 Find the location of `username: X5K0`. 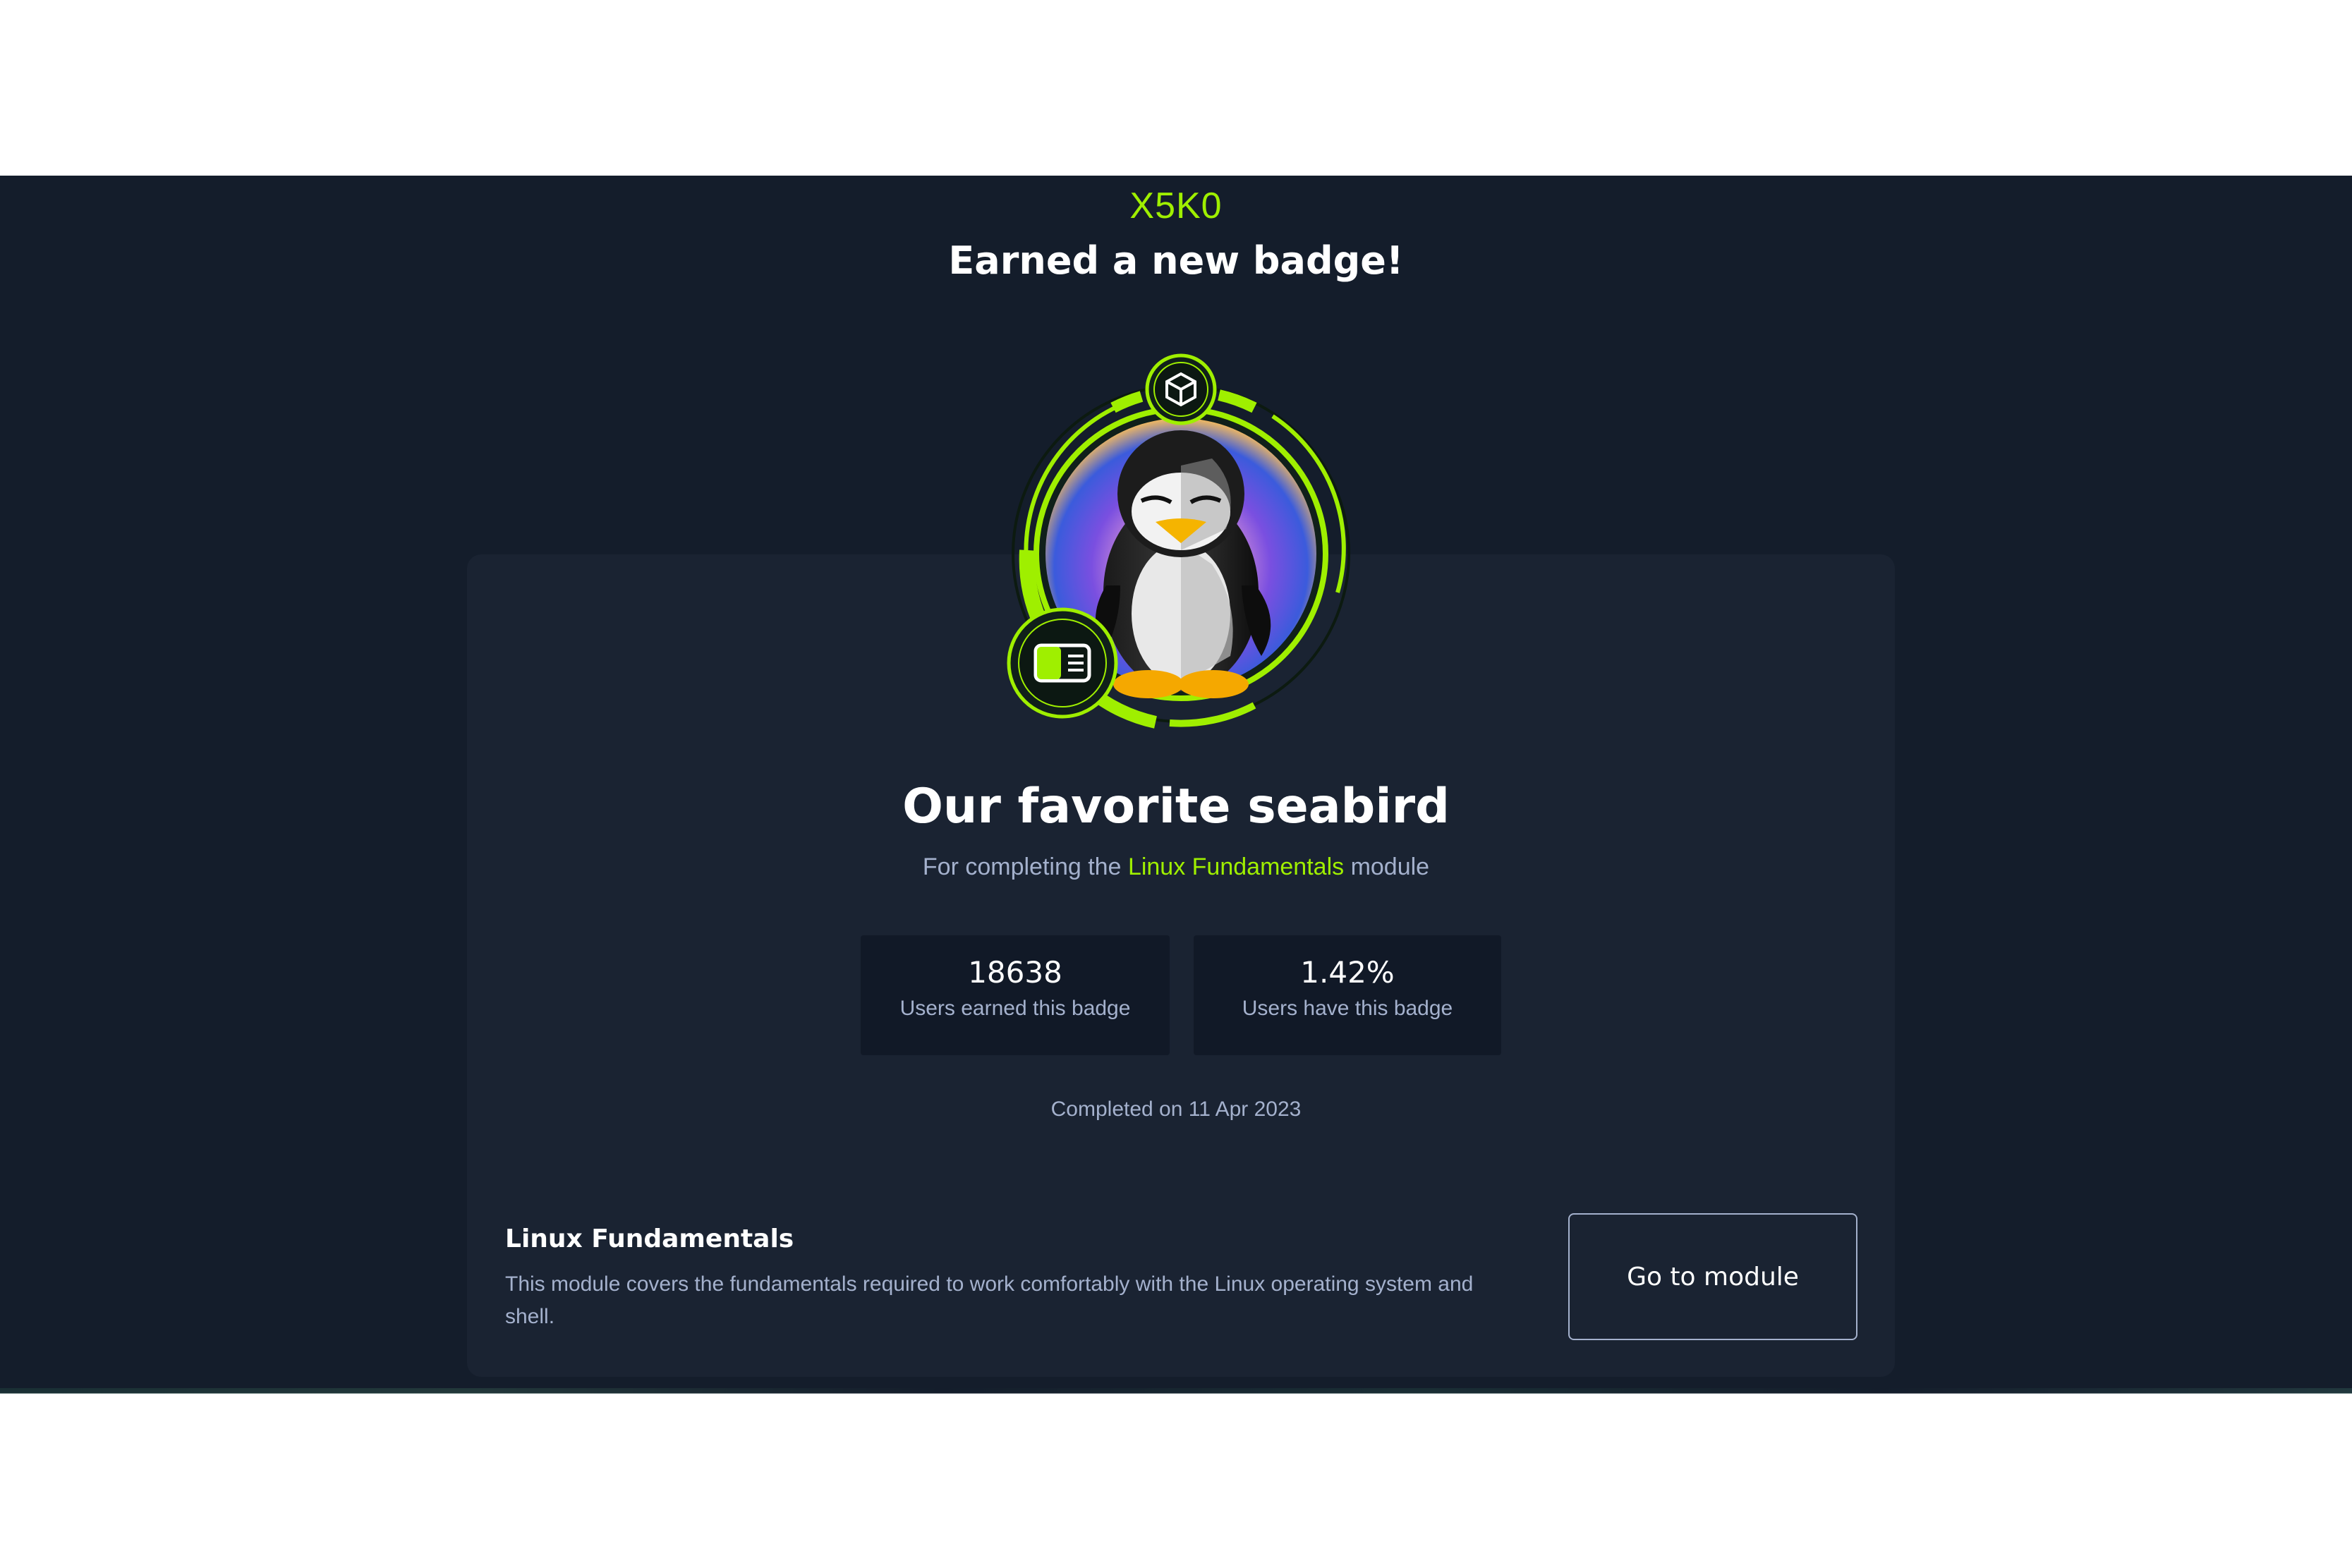

username: X5K0 is located at coordinates (1176, 206).